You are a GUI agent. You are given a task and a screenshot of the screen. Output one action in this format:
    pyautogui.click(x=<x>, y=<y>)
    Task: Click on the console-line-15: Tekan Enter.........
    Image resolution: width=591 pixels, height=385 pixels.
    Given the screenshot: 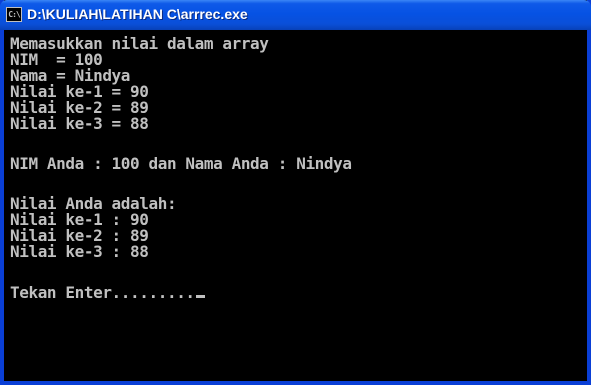 What is the action you would take?
    pyautogui.click(x=102, y=292)
    